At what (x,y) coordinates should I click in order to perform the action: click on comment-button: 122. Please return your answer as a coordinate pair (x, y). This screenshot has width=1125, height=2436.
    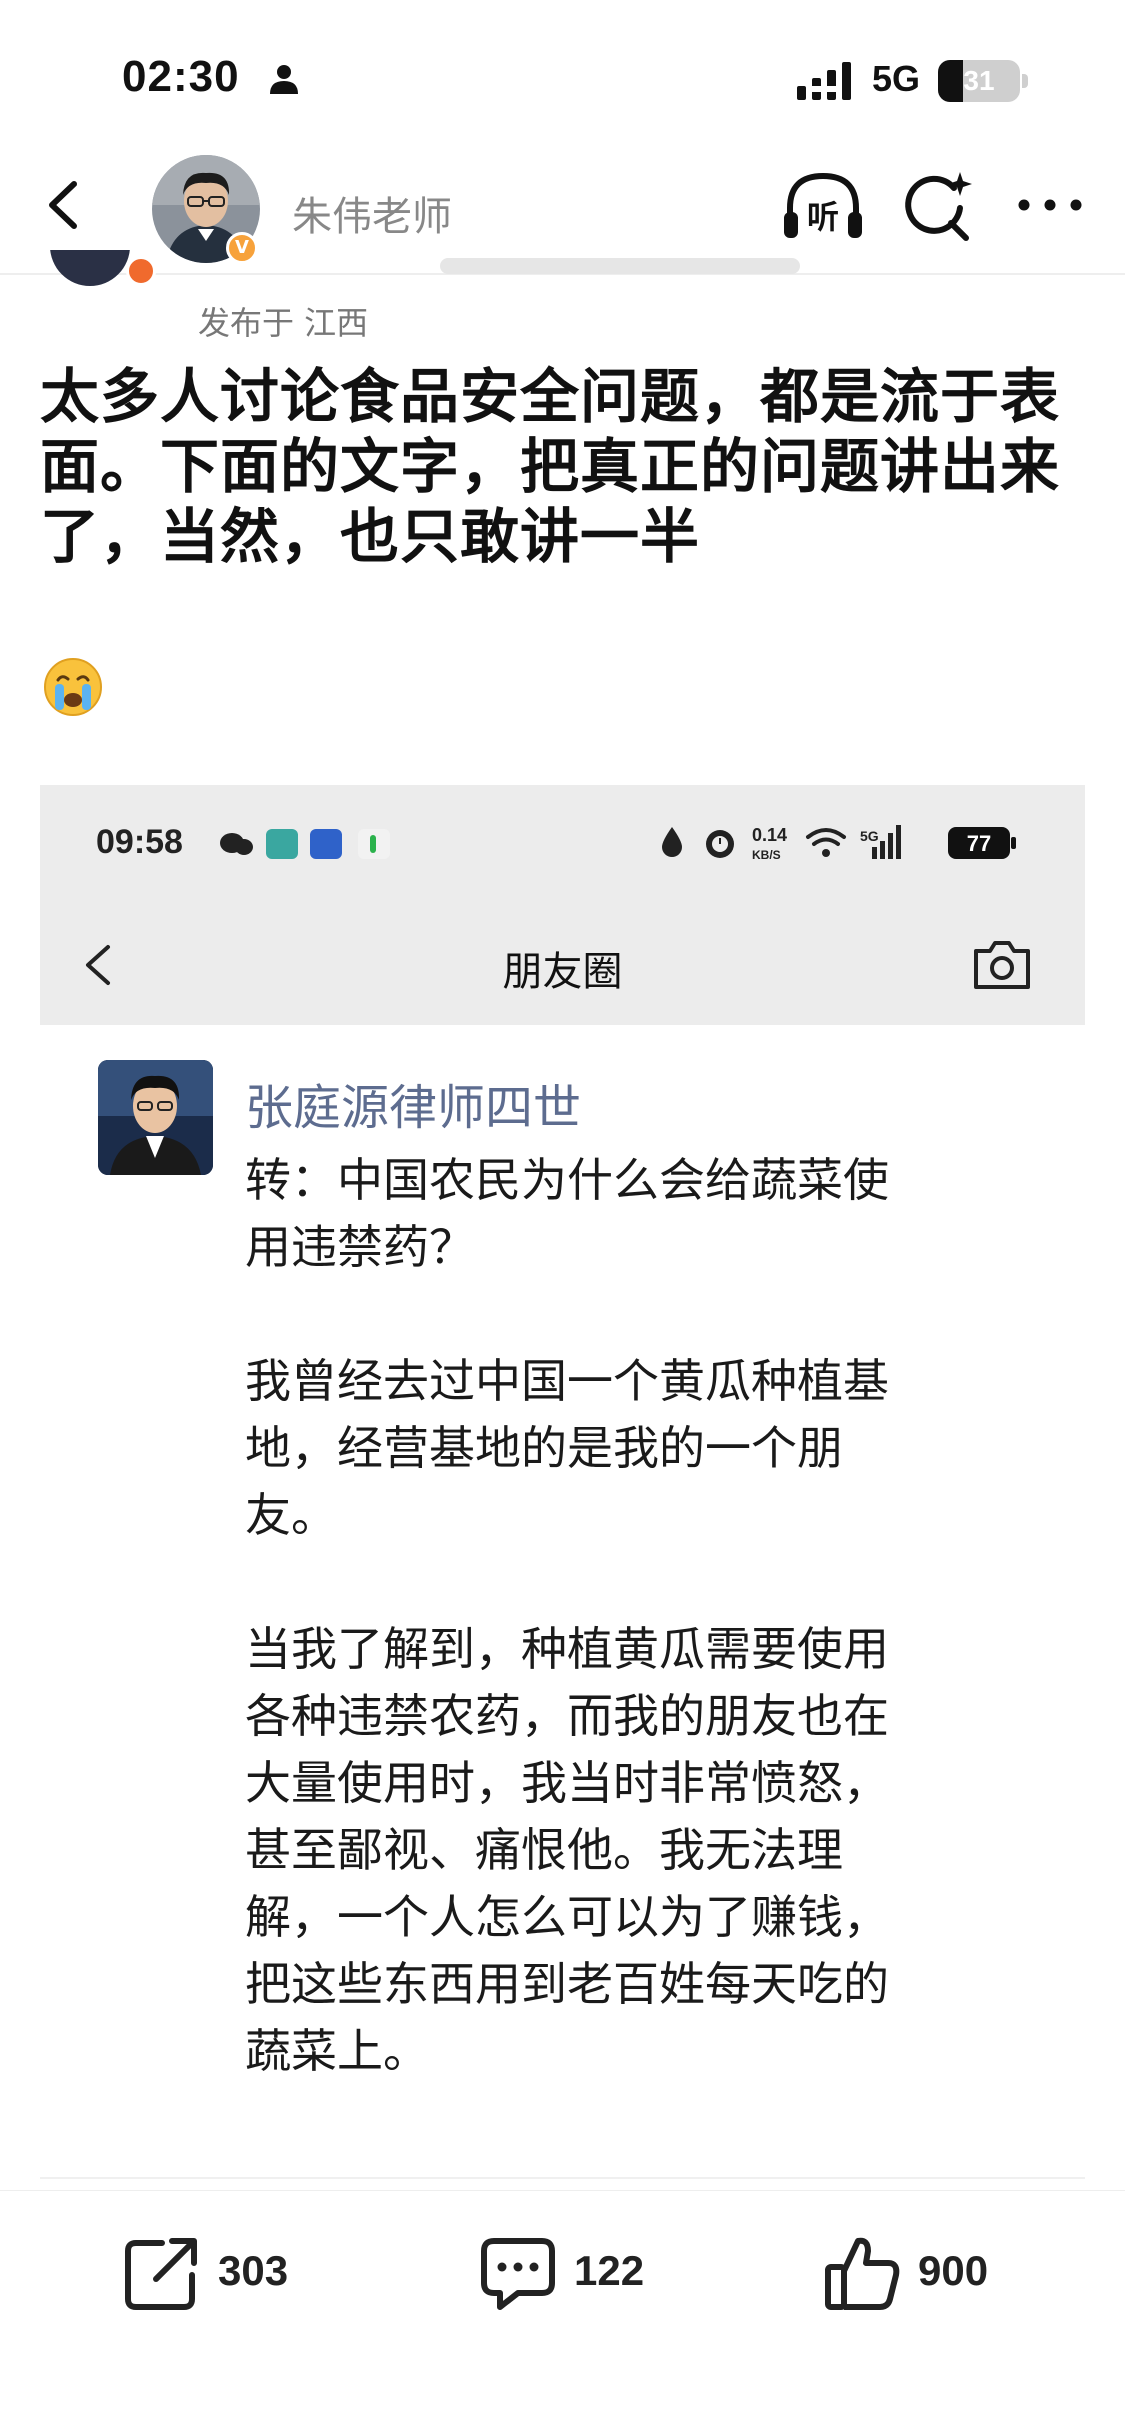
    Looking at the image, I should click on (598, 2273).